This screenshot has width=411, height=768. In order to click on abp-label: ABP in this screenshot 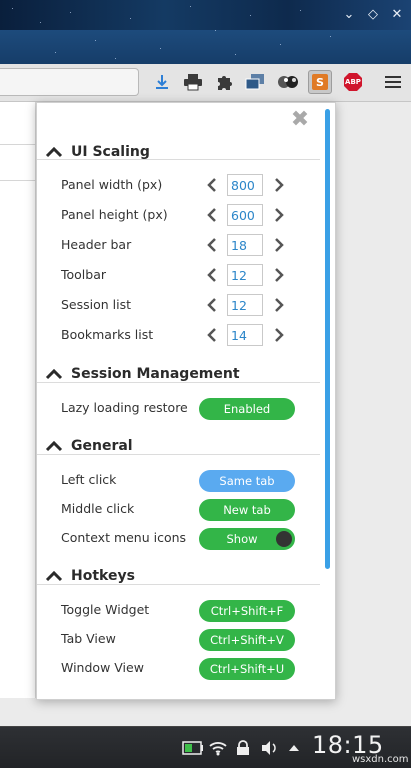, I will do `click(353, 82)`.